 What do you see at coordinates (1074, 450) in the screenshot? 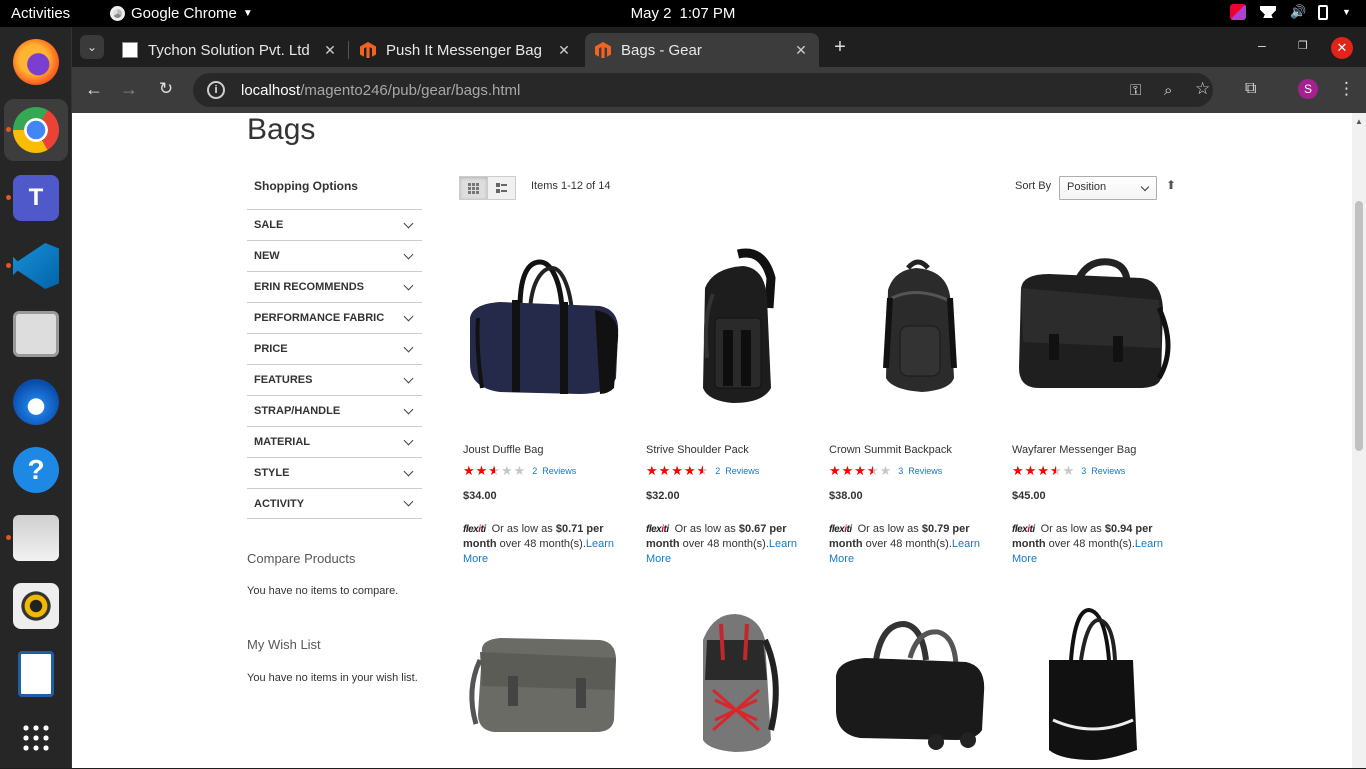
I see `product-name: Wayfarer Messenger Bag` at bounding box center [1074, 450].